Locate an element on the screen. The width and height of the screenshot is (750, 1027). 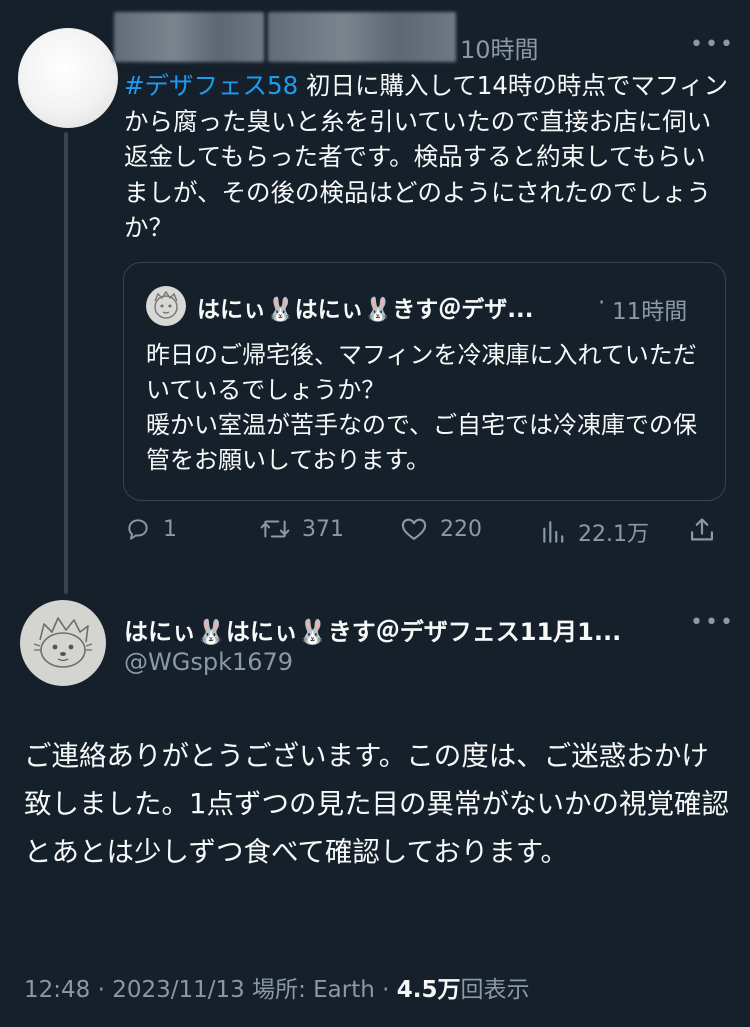
thread-connector is located at coordinates (66, 363).